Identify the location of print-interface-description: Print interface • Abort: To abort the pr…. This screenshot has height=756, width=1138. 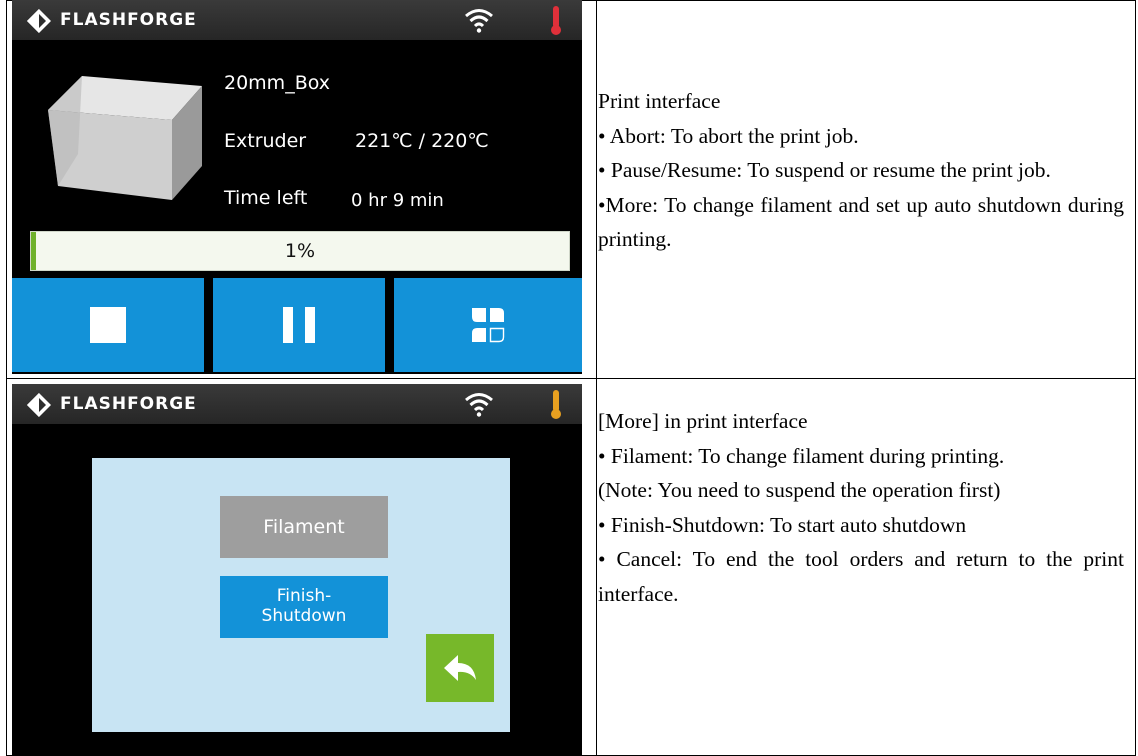
(861, 170).